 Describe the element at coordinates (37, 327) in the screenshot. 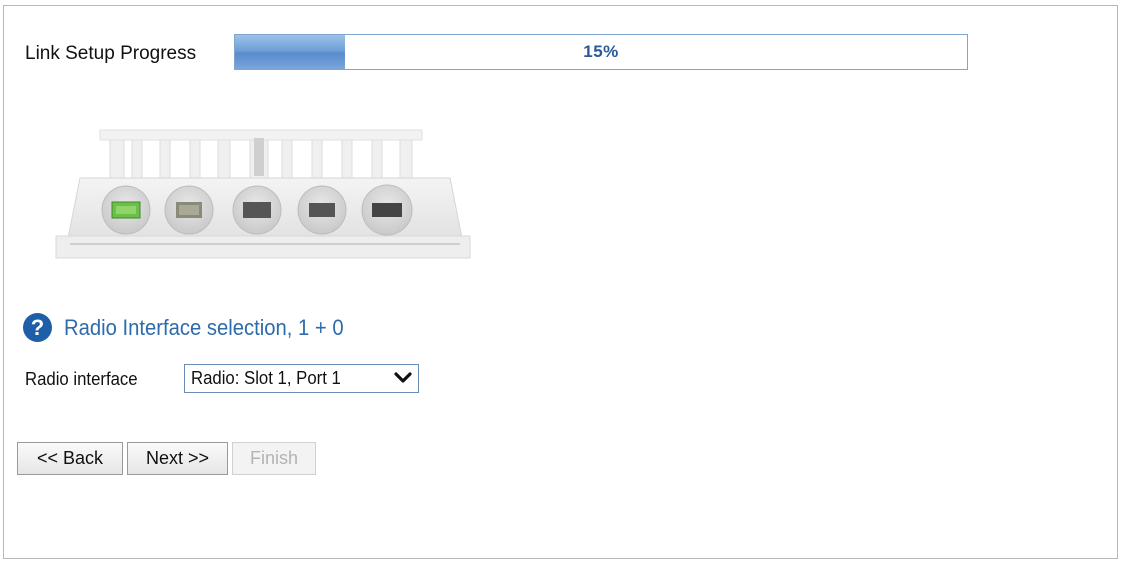

I see `help-icon: ?` at that location.